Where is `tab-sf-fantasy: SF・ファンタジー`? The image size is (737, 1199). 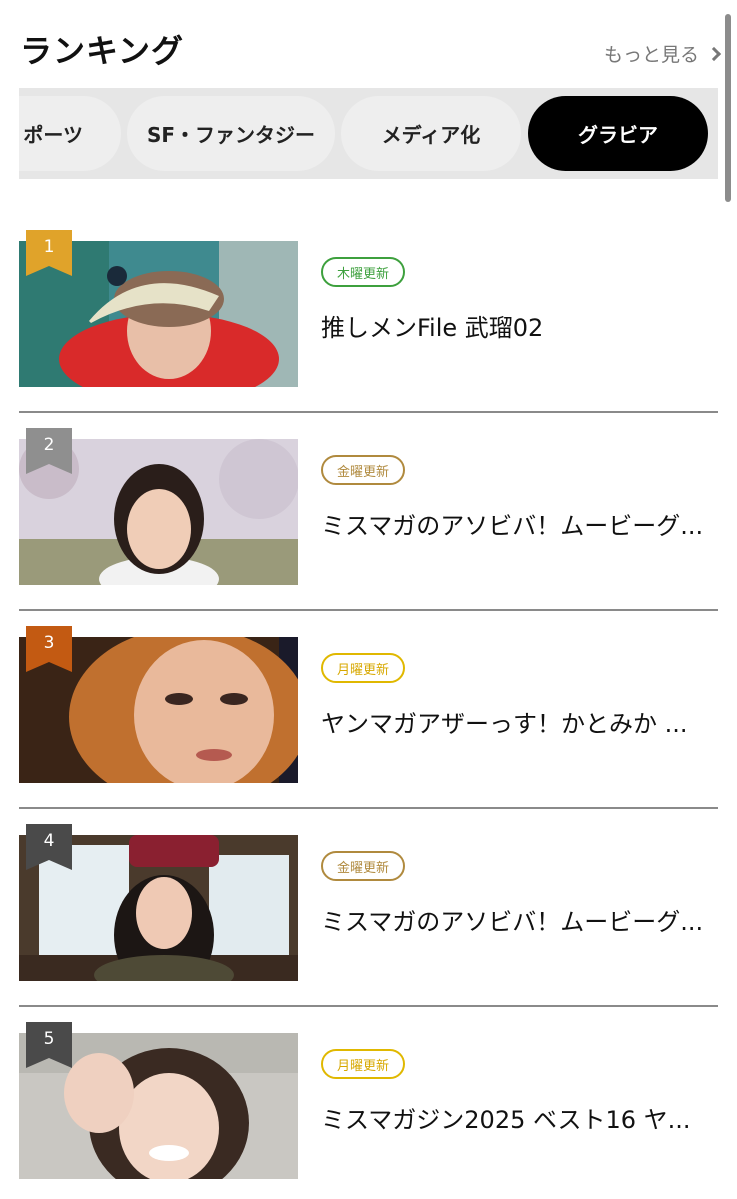 tab-sf-fantasy: SF・ファンタジー is located at coordinates (231, 133).